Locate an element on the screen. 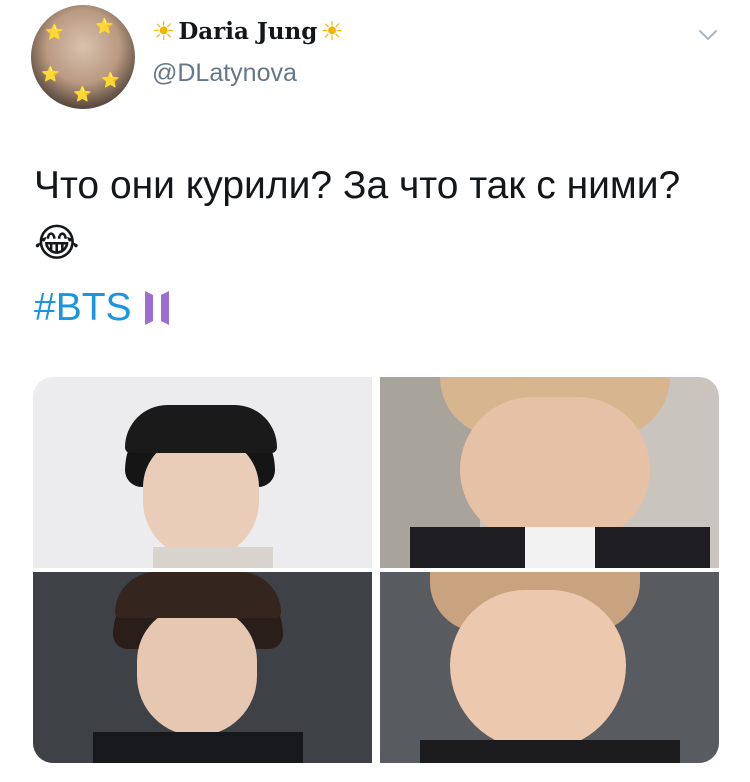 The width and height of the screenshot is (750, 782). user-handle: @DLatynova is located at coordinates (224, 73).